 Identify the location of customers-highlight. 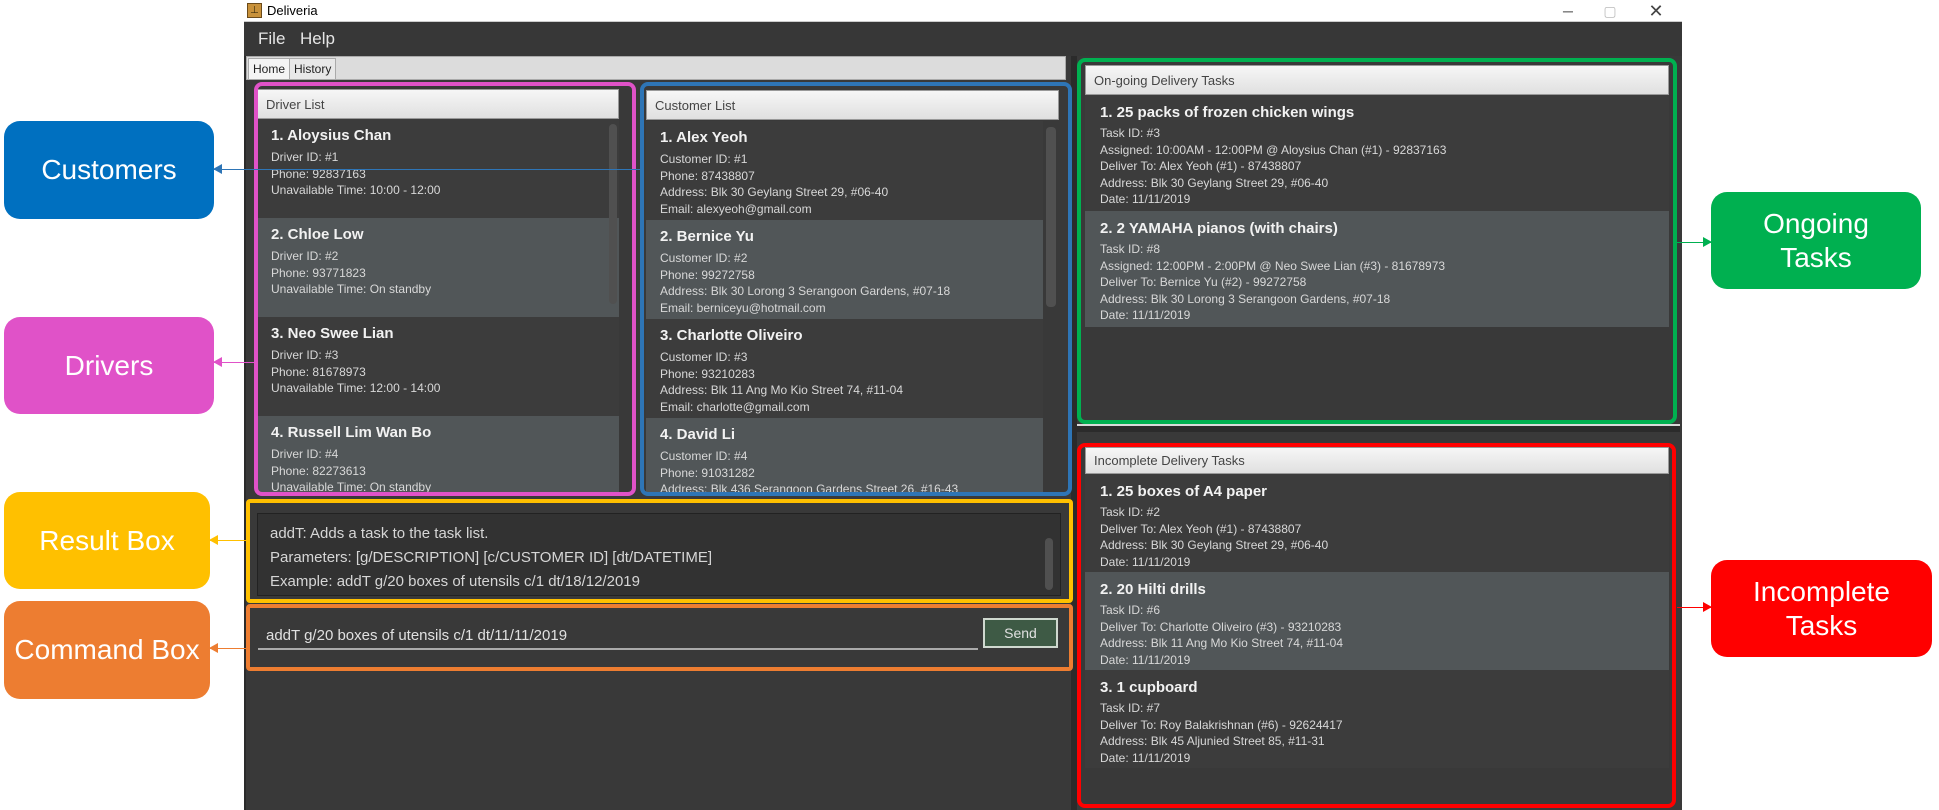
(856, 289).